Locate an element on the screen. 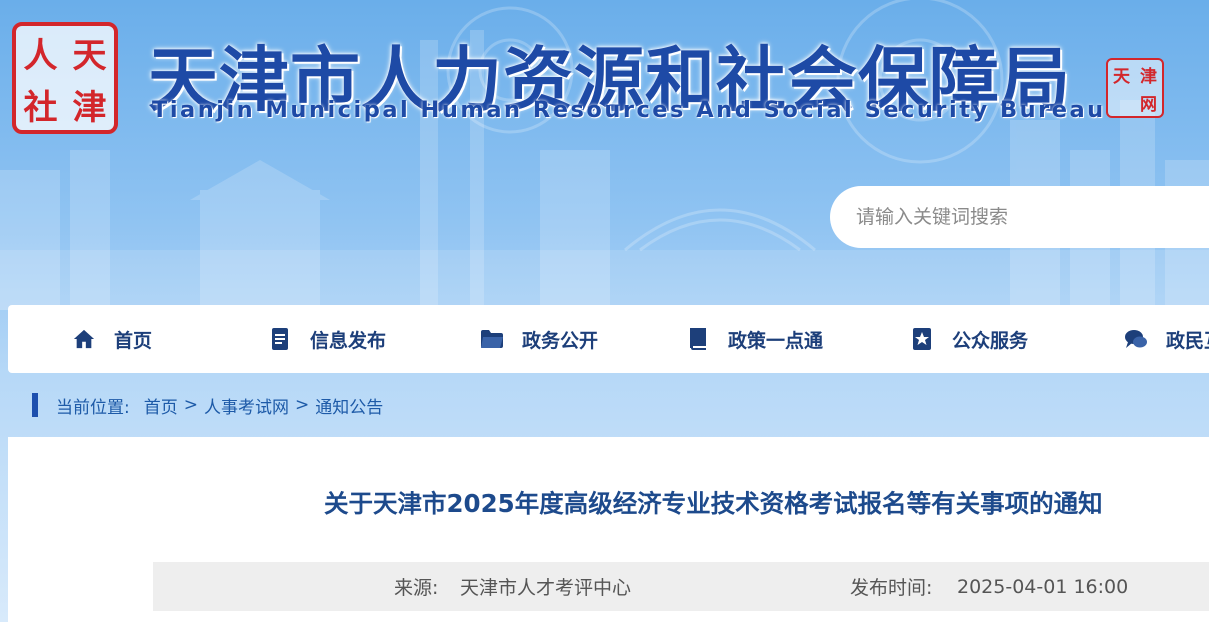 The height and width of the screenshot is (622, 1209). nav-item-label: 政策一点通 is located at coordinates (776, 340).